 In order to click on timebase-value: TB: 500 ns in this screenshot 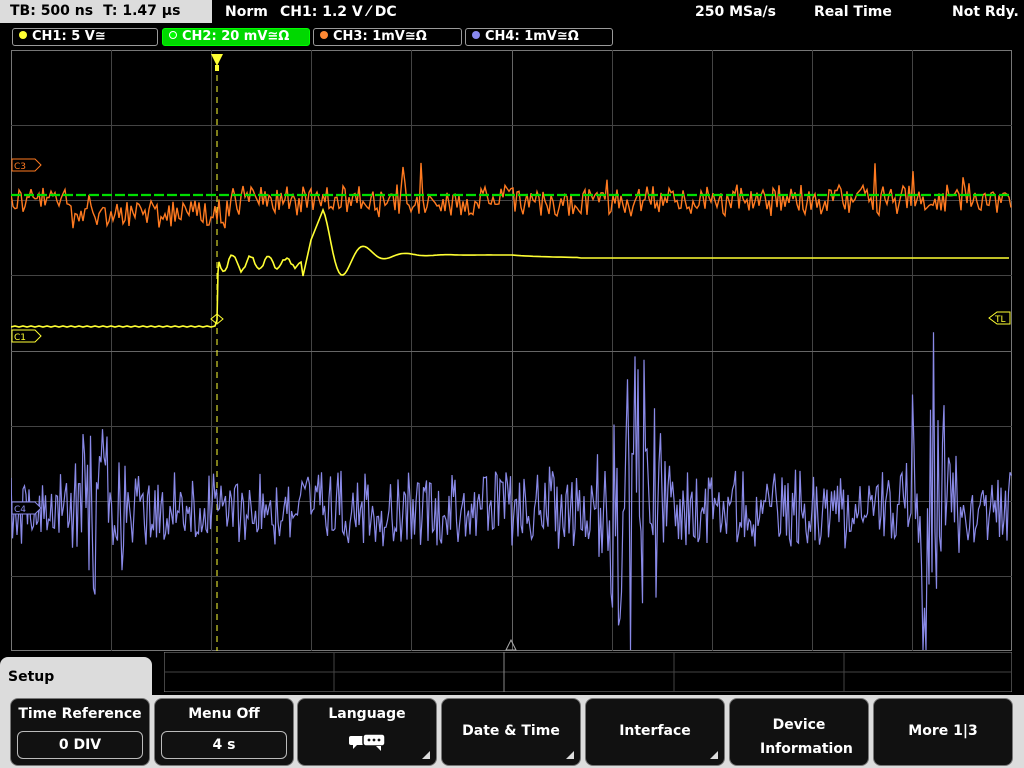, I will do `click(52, 11)`.